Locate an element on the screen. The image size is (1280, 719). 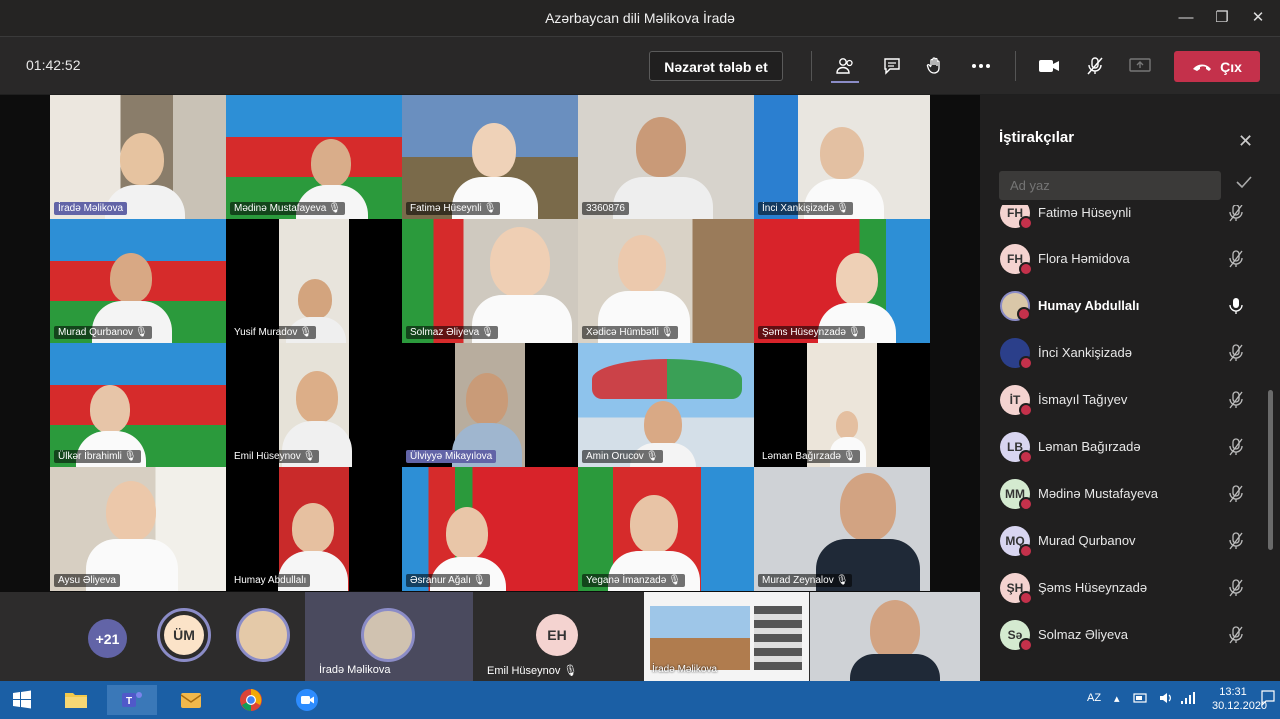
chat-icon is located at coordinates (892, 66).